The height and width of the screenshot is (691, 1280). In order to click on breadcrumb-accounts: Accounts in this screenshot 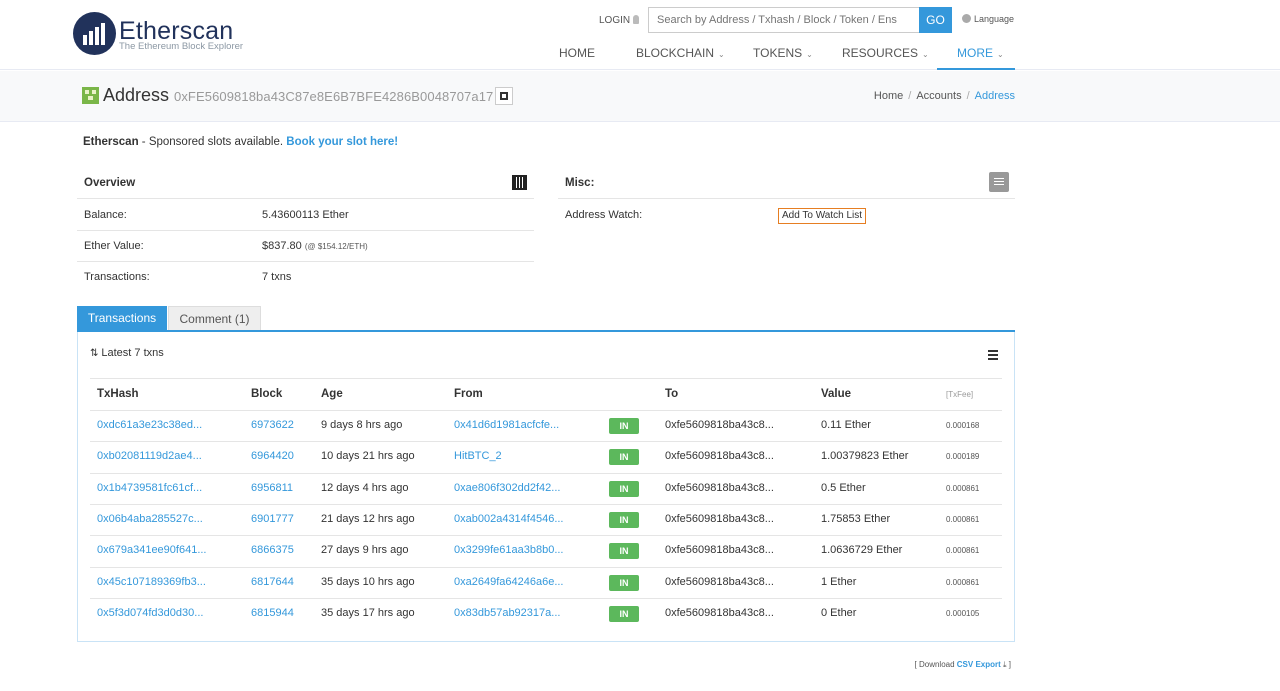, I will do `click(938, 96)`.